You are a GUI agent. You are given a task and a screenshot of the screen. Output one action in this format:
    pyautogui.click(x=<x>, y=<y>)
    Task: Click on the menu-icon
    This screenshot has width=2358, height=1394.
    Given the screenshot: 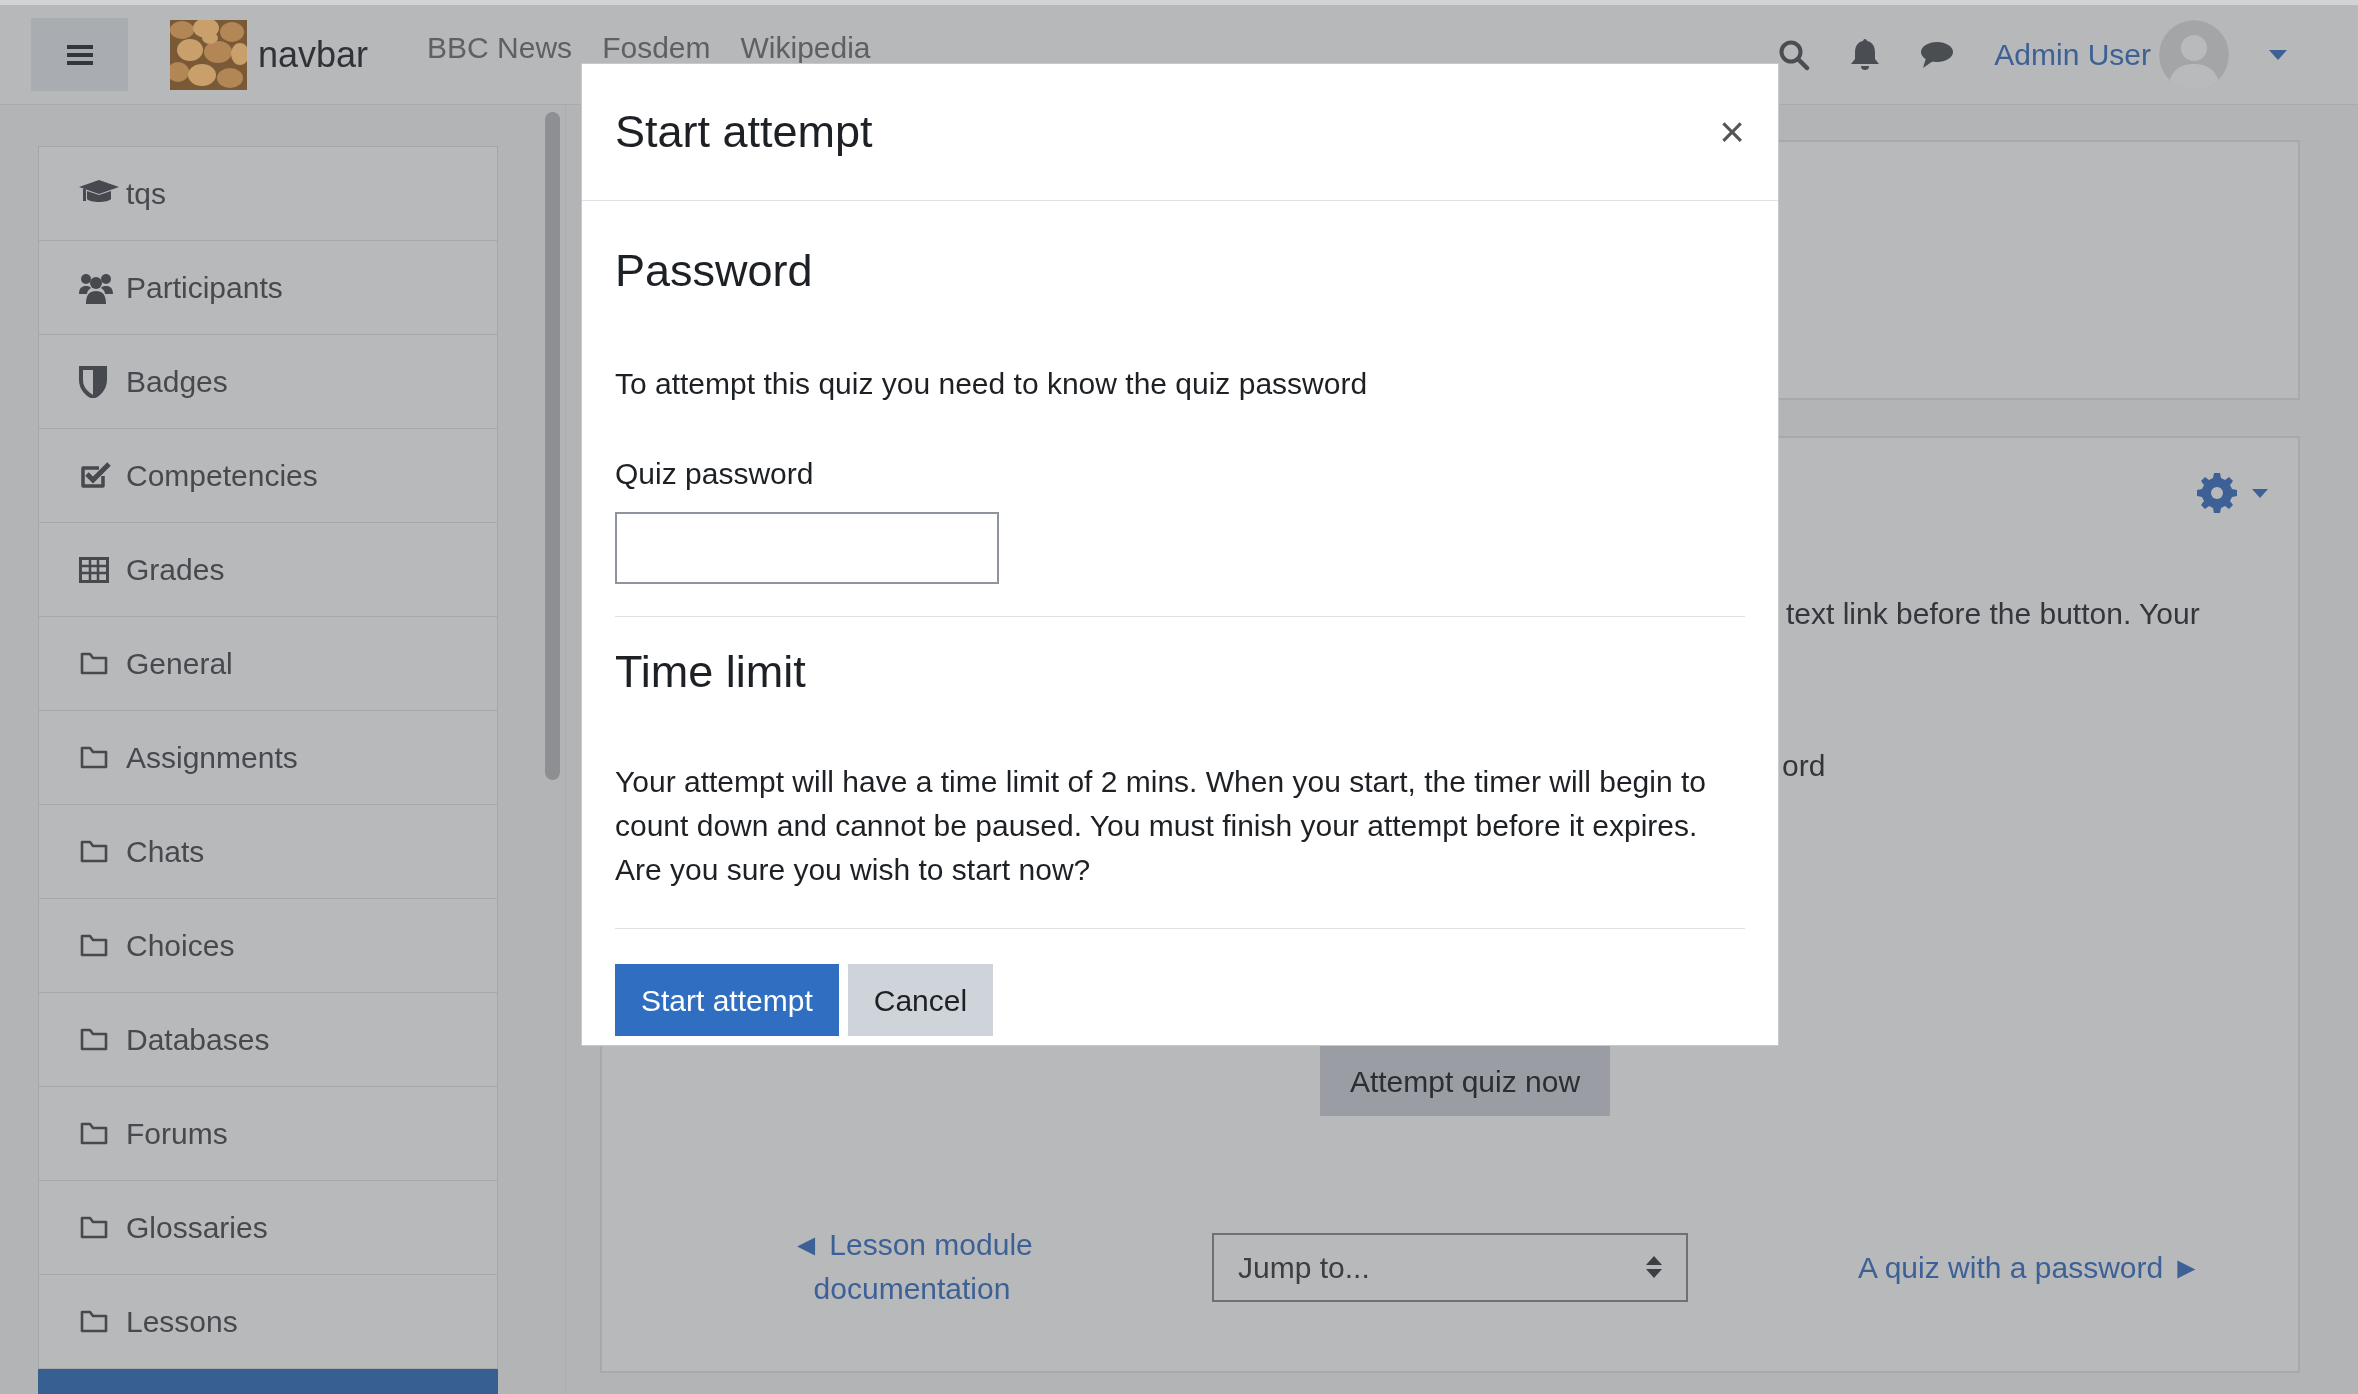 What is the action you would take?
    pyautogui.click(x=79, y=54)
    